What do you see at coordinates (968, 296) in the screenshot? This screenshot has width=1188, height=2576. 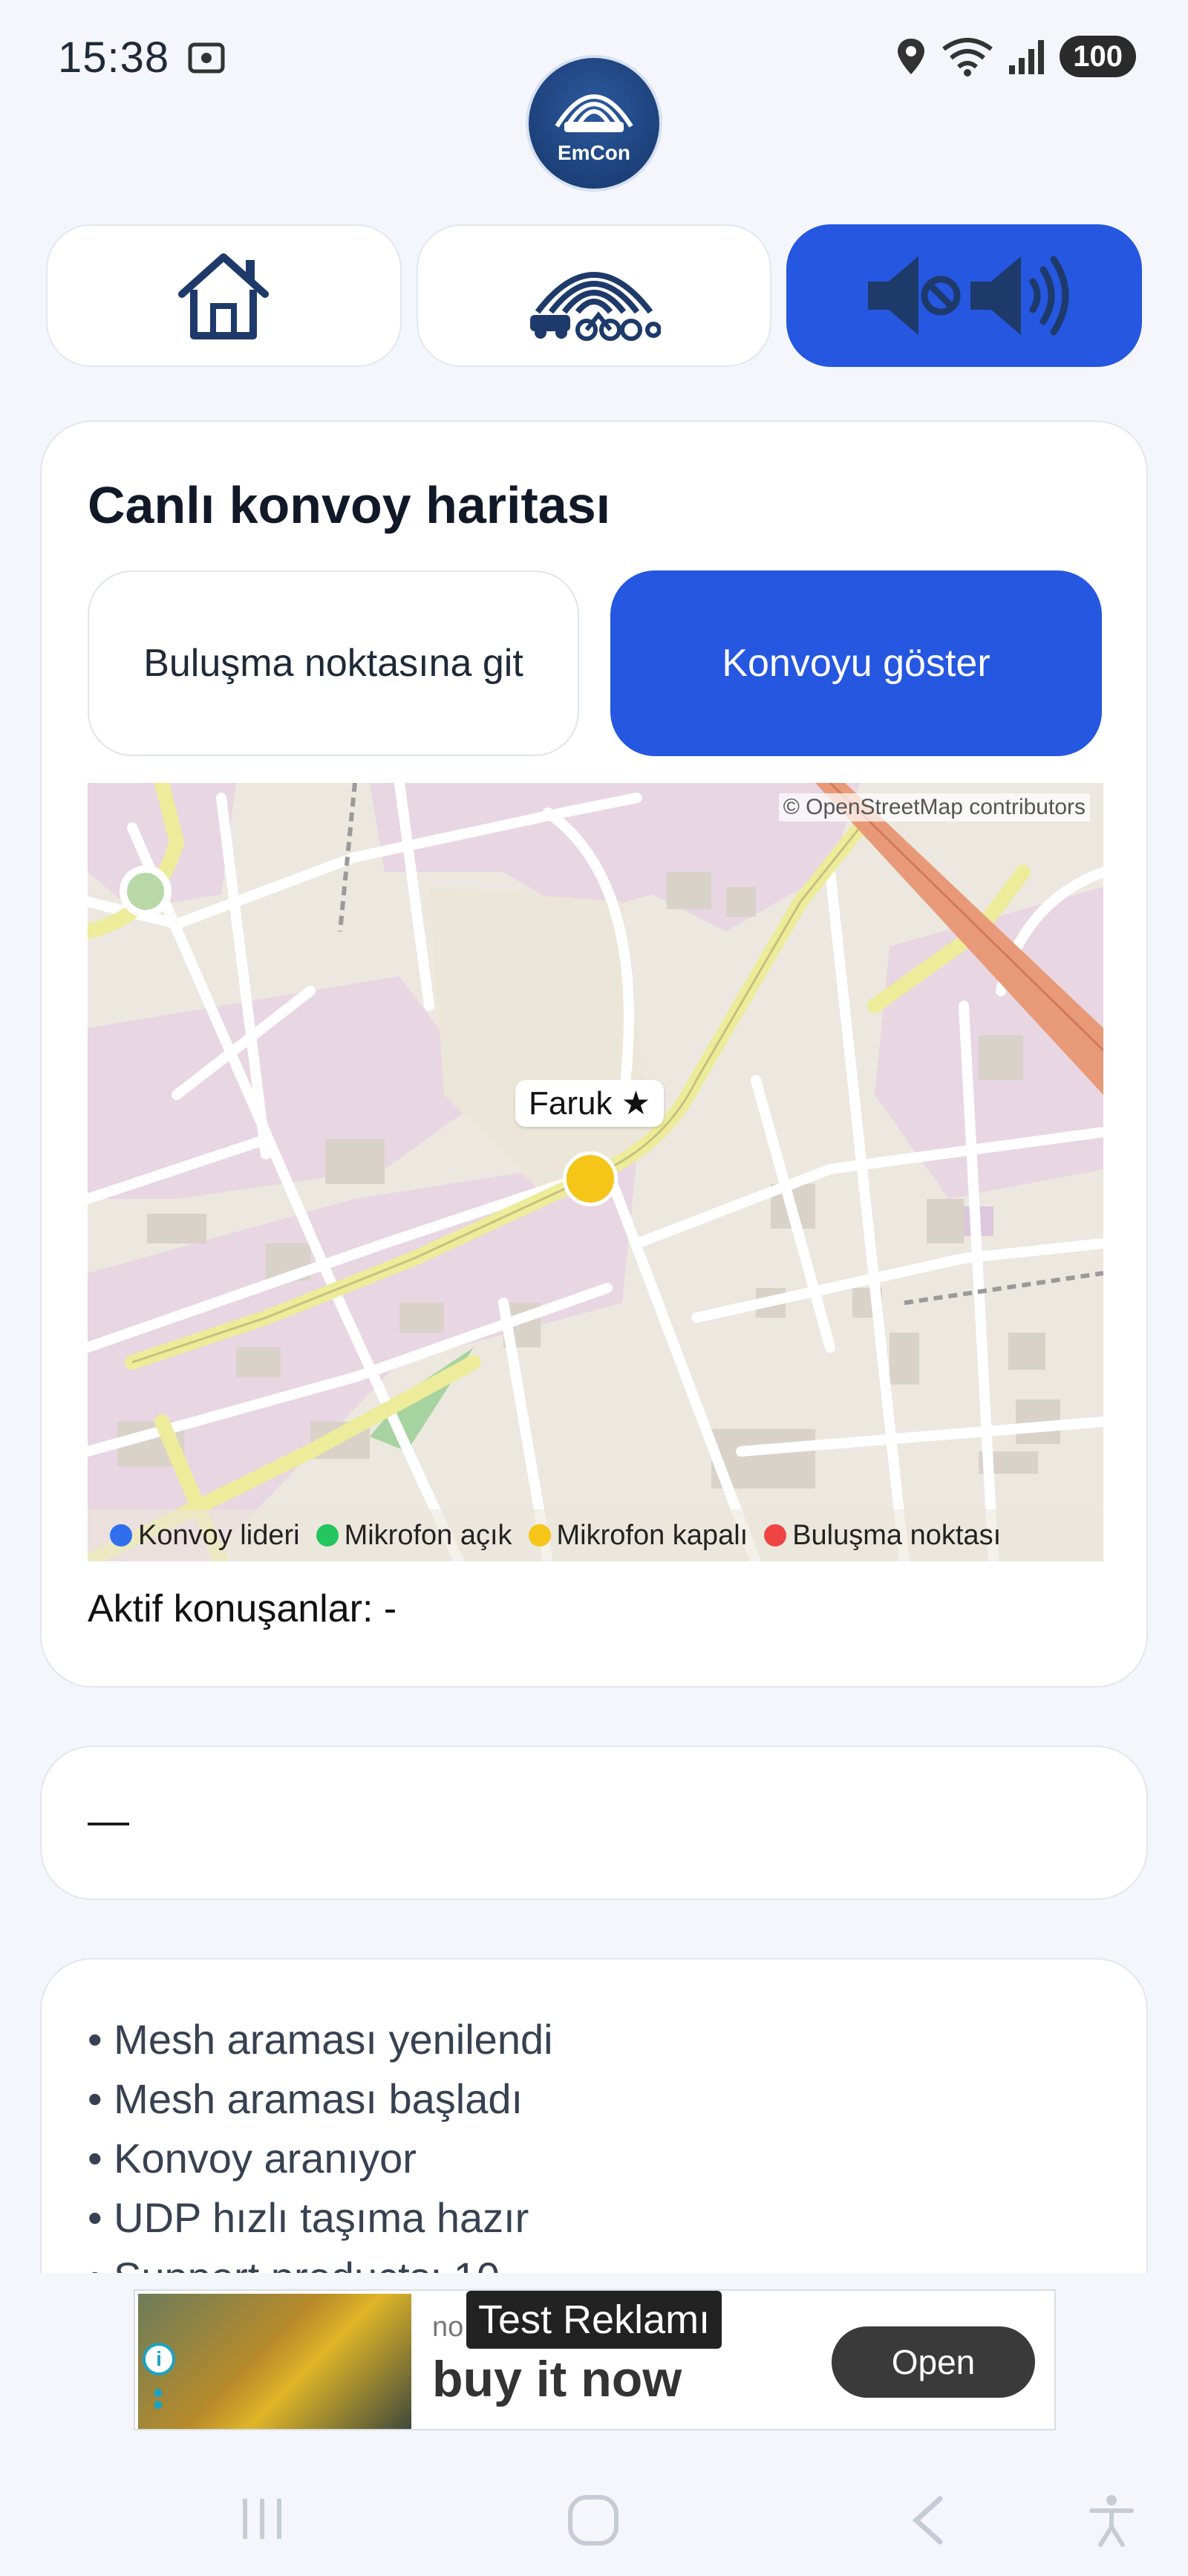 I see `speaker-mute-toggle-icon` at bounding box center [968, 296].